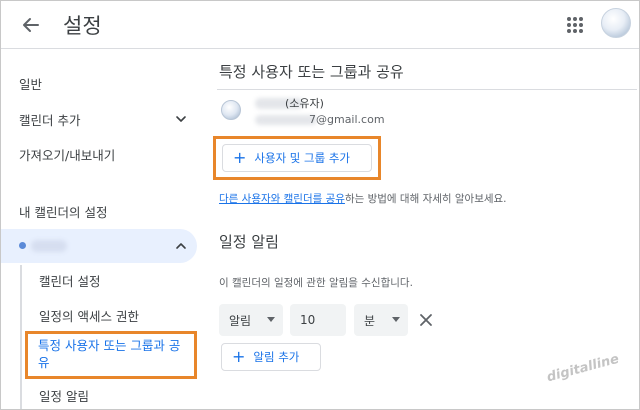 This screenshot has width=640, height=410. What do you see at coordinates (30, 83) in the screenshot?
I see `sidebar-item-general: 일반` at bounding box center [30, 83].